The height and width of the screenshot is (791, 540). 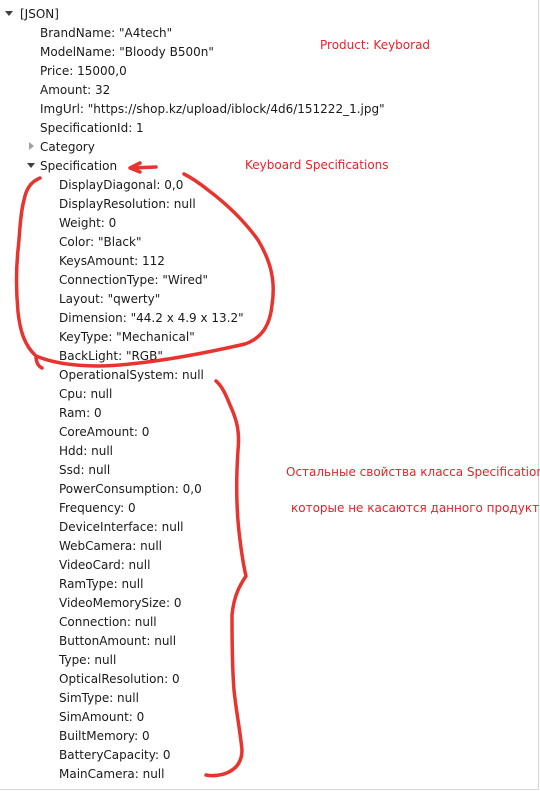 I want to click on tree-item-powerconsumption: PowerConsumption: 0,0, so click(x=130, y=489).